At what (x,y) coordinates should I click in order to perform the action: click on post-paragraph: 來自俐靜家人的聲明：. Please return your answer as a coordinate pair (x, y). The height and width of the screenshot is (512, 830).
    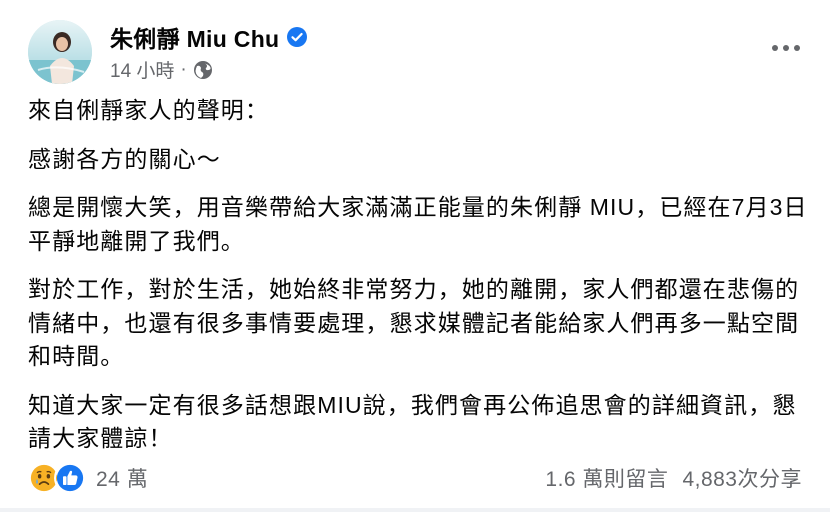
    Looking at the image, I should click on (148, 110).